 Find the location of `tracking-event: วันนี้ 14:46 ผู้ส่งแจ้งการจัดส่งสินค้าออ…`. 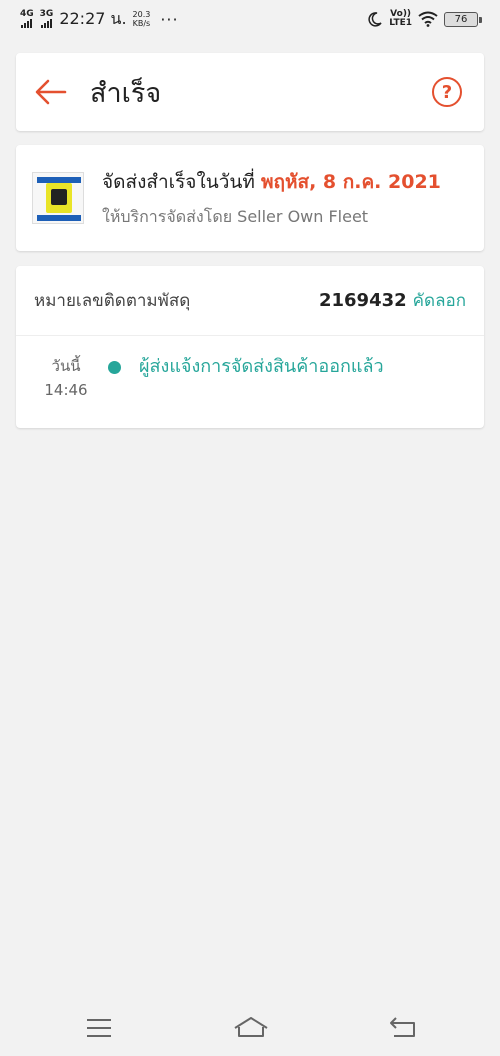

tracking-event: วันนี้ 14:46 ผู้ส่งแจ้งการจัดส่งสินค้าออ… is located at coordinates (250, 369).